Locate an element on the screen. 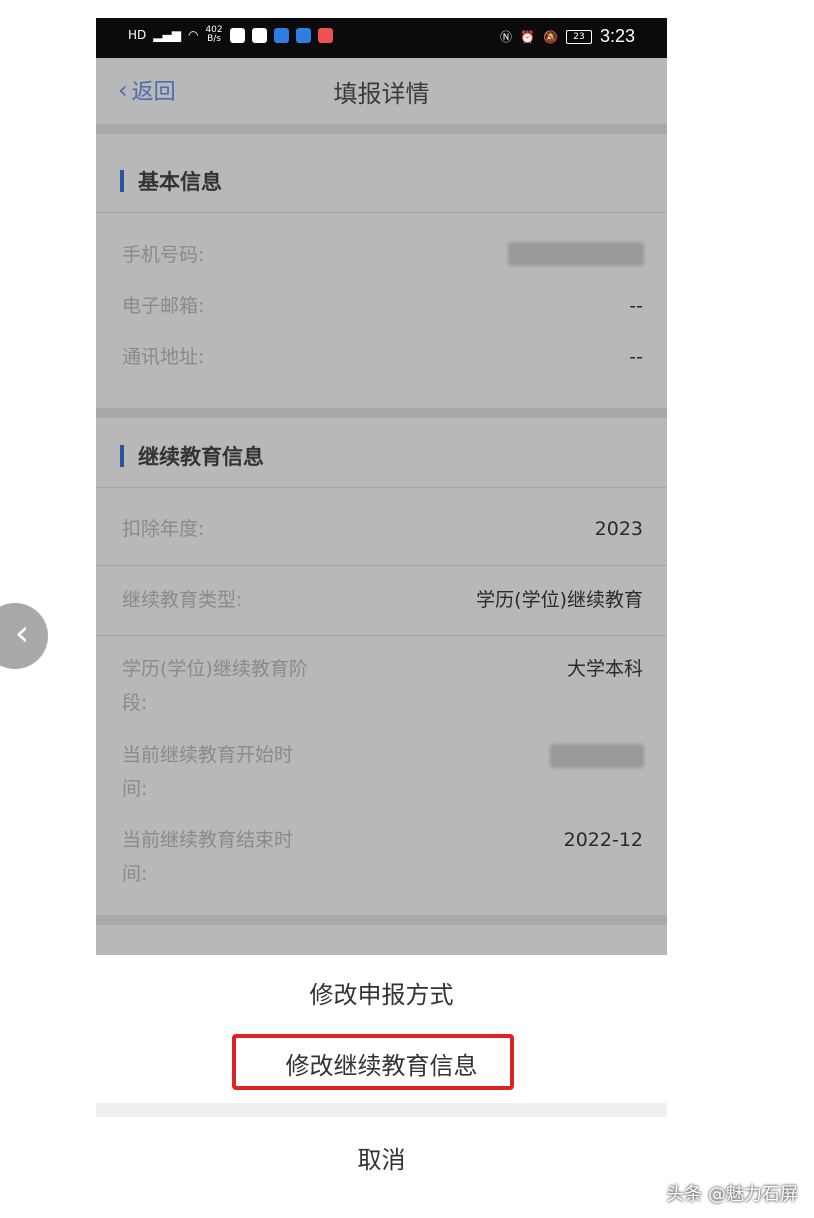 Image resolution: width=814 pixels, height=1218 pixels. deduction-year-label: 扣除年度: is located at coordinates (163, 529).